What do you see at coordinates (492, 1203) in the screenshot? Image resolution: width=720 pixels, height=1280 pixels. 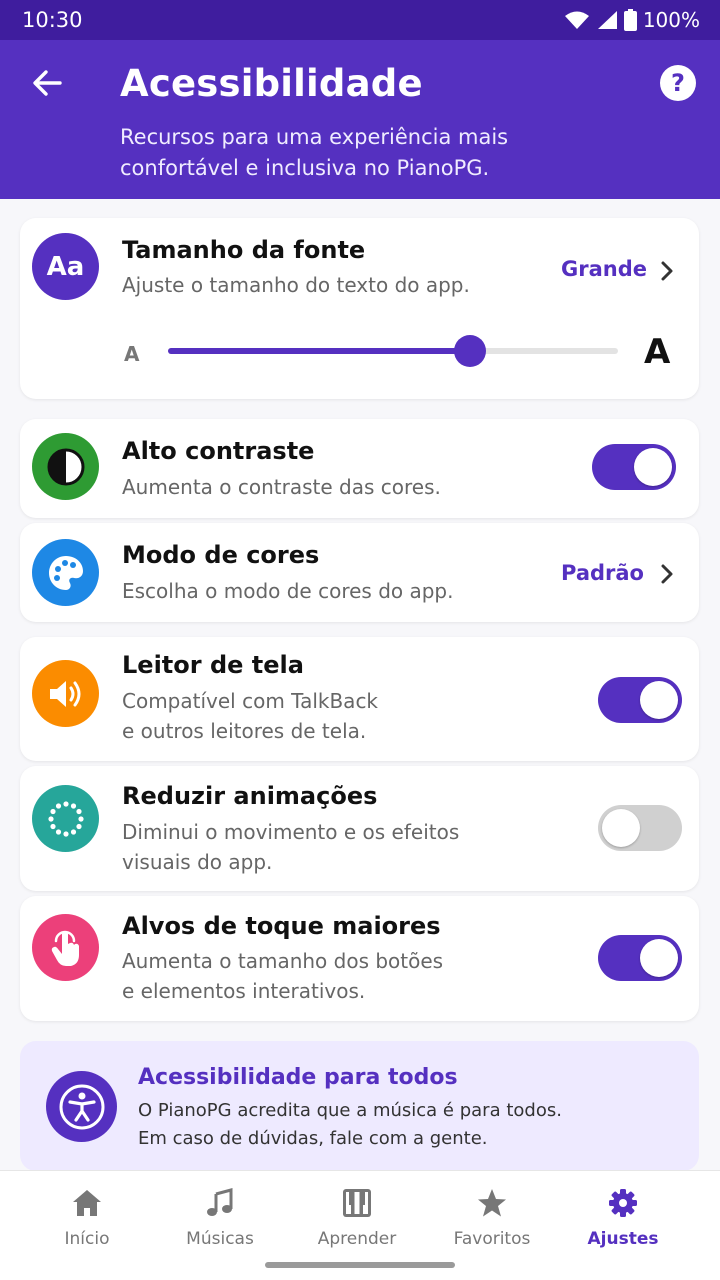 I see `star-icon` at bounding box center [492, 1203].